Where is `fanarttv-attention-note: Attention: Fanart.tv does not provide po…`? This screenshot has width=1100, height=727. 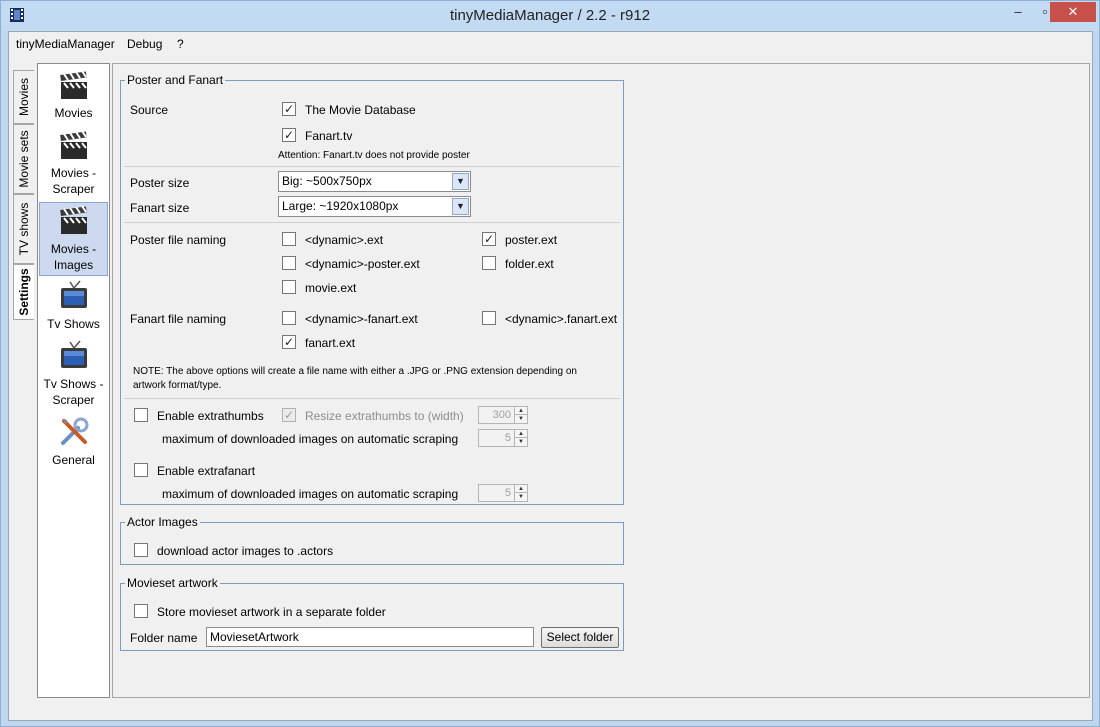
fanarttv-attention-note: Attention: Fanart.tv does not provide po… is located at coordinates (374, 155).